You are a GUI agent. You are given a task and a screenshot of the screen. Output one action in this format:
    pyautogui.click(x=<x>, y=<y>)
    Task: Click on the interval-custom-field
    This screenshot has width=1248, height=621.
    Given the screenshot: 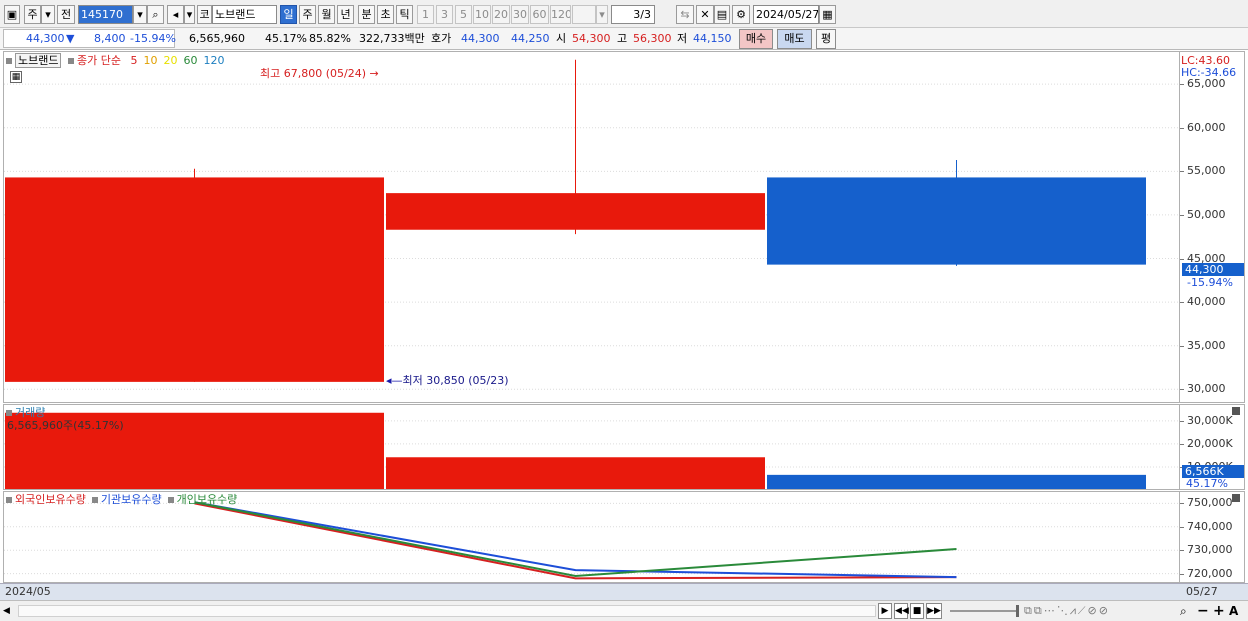 What is the action you would take?
    pyautogui.click(x=584, y=14)
    